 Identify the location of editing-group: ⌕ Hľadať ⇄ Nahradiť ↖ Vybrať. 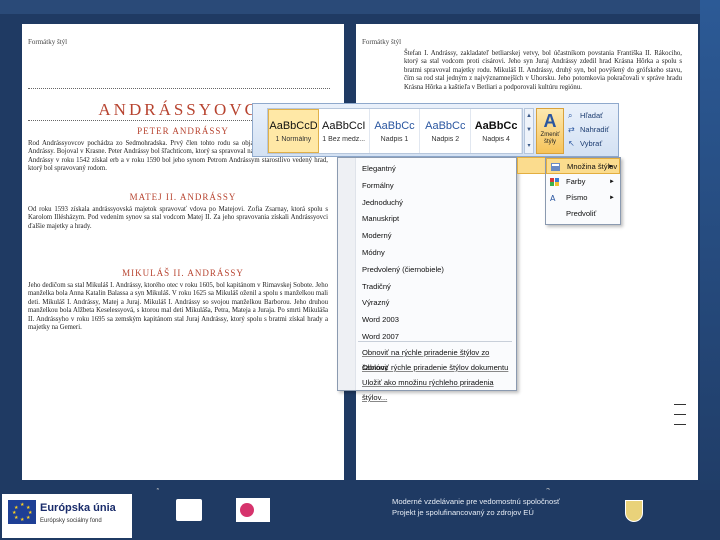
(593, 129).